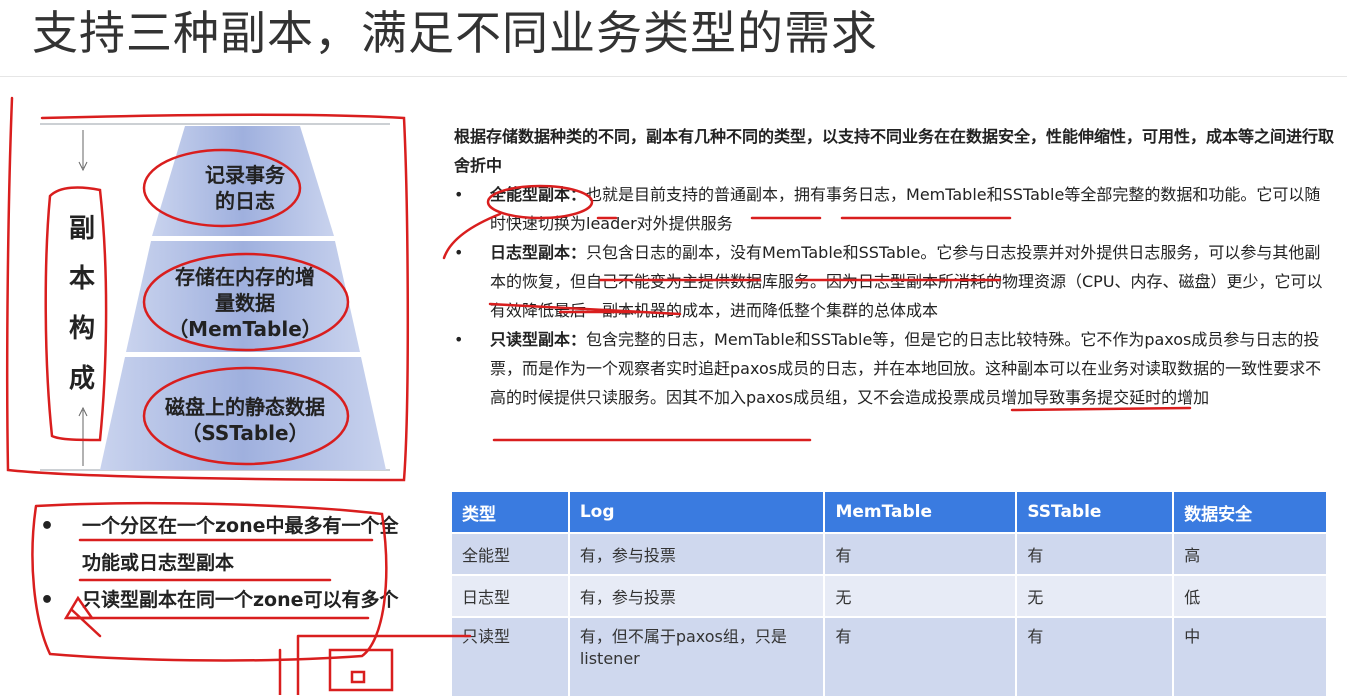 The width and height of the screenshot is (1347, 696). Describe the element at coordinates (1095, 512) in the screenshot. I see `table-header-cell: SSTable` at that location.